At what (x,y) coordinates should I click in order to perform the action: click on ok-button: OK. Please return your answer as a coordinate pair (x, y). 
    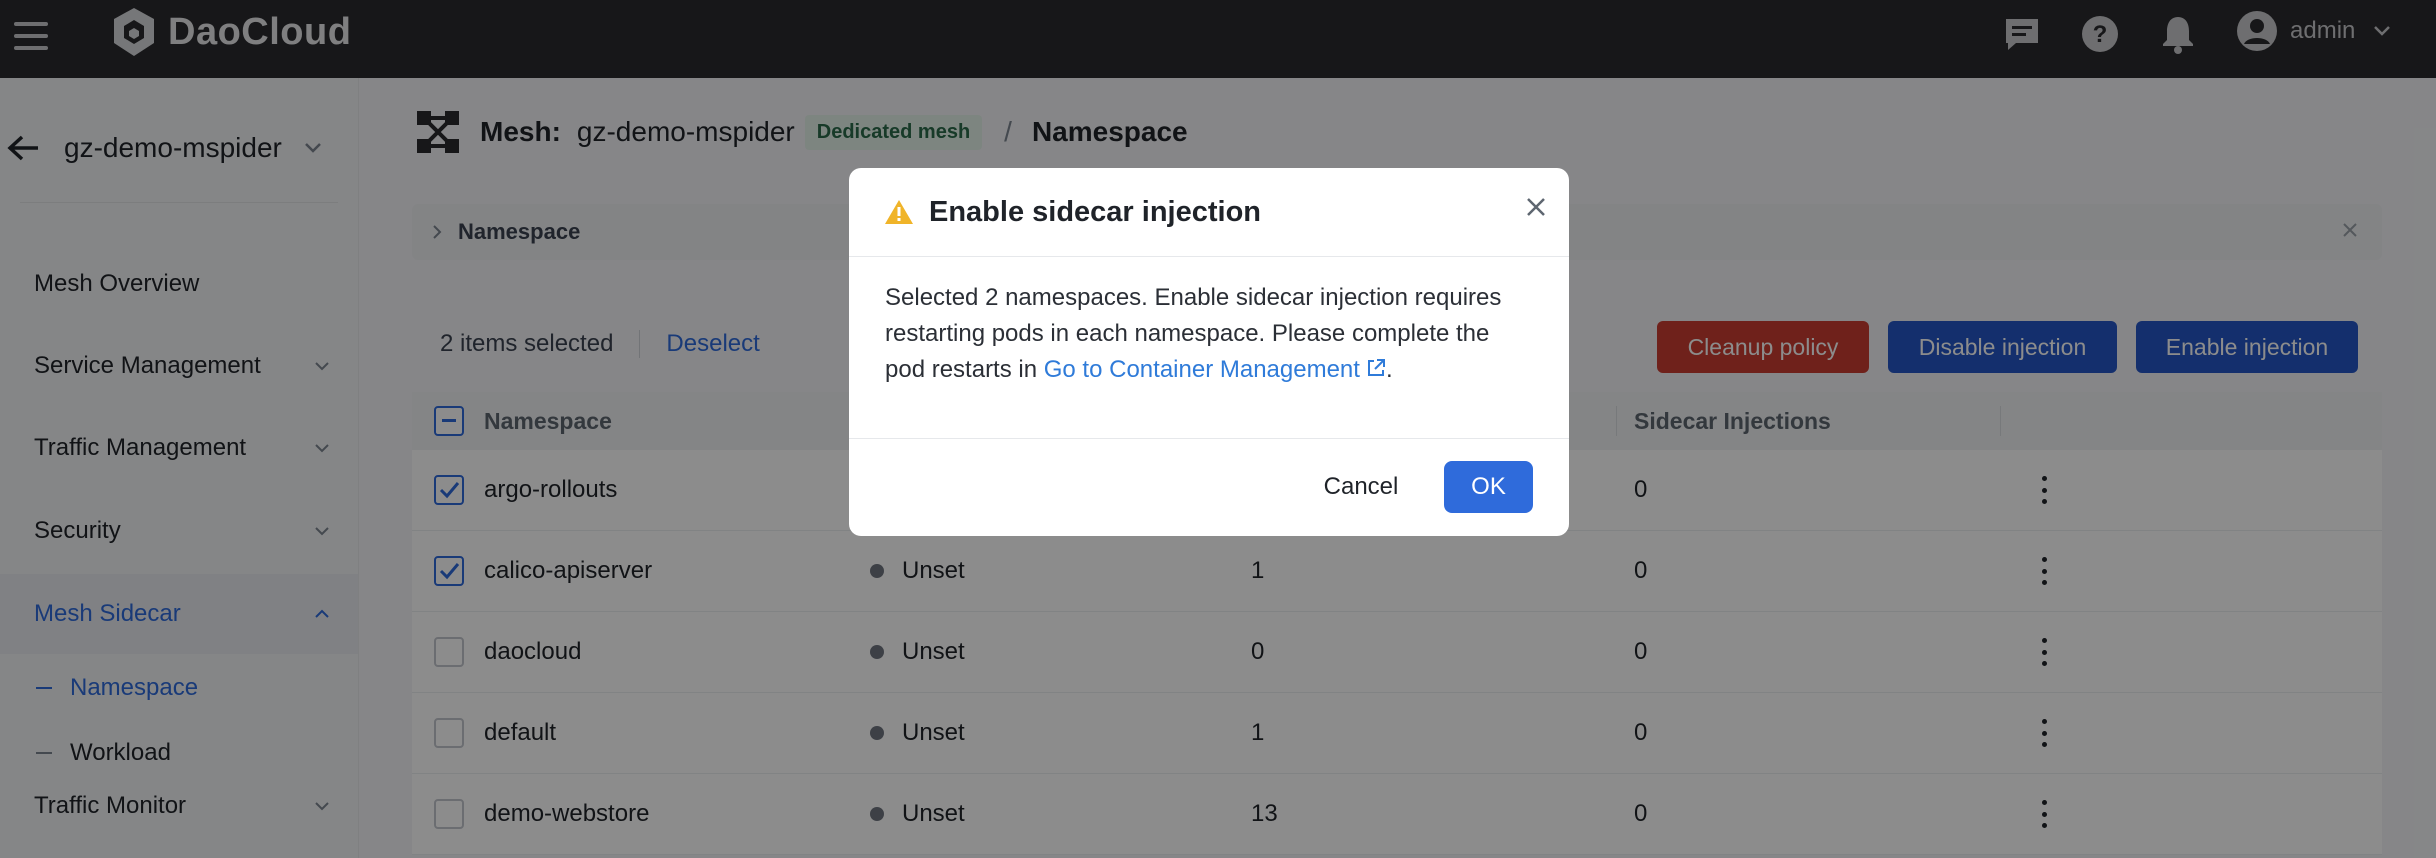
    Looking at the image, I should click on (1488, 487).